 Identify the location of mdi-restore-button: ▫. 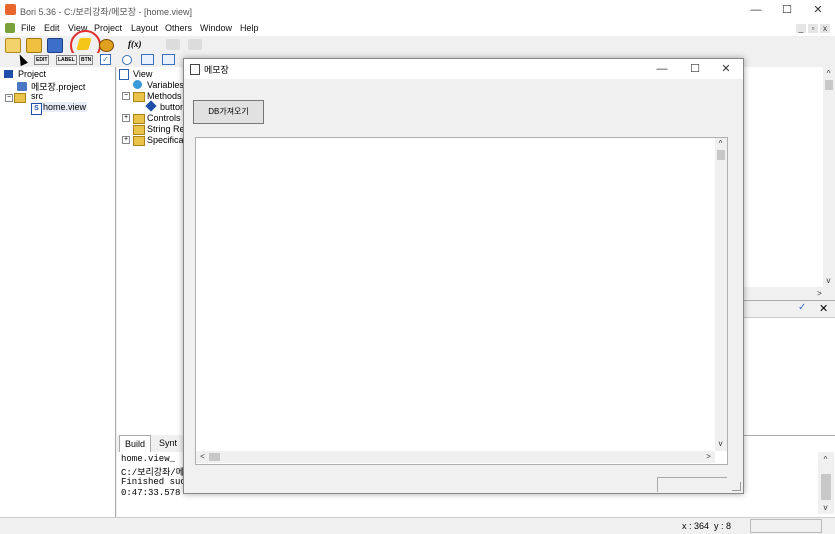
(813, 28).